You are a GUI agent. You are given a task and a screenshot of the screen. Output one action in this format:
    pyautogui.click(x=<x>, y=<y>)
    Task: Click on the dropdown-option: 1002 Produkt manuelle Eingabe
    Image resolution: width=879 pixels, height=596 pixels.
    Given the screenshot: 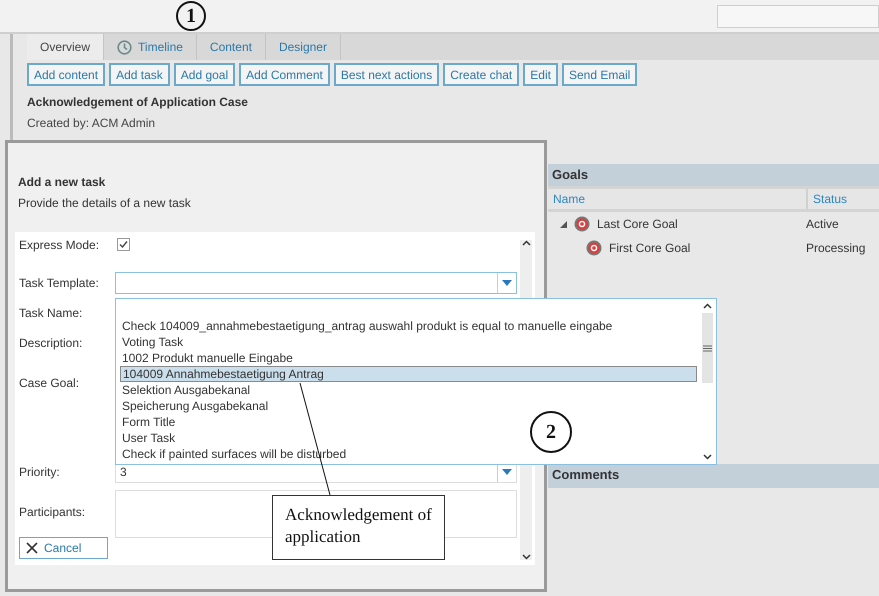 What is the action you would take?
    pyautogui.click(x=206, y=358)
    